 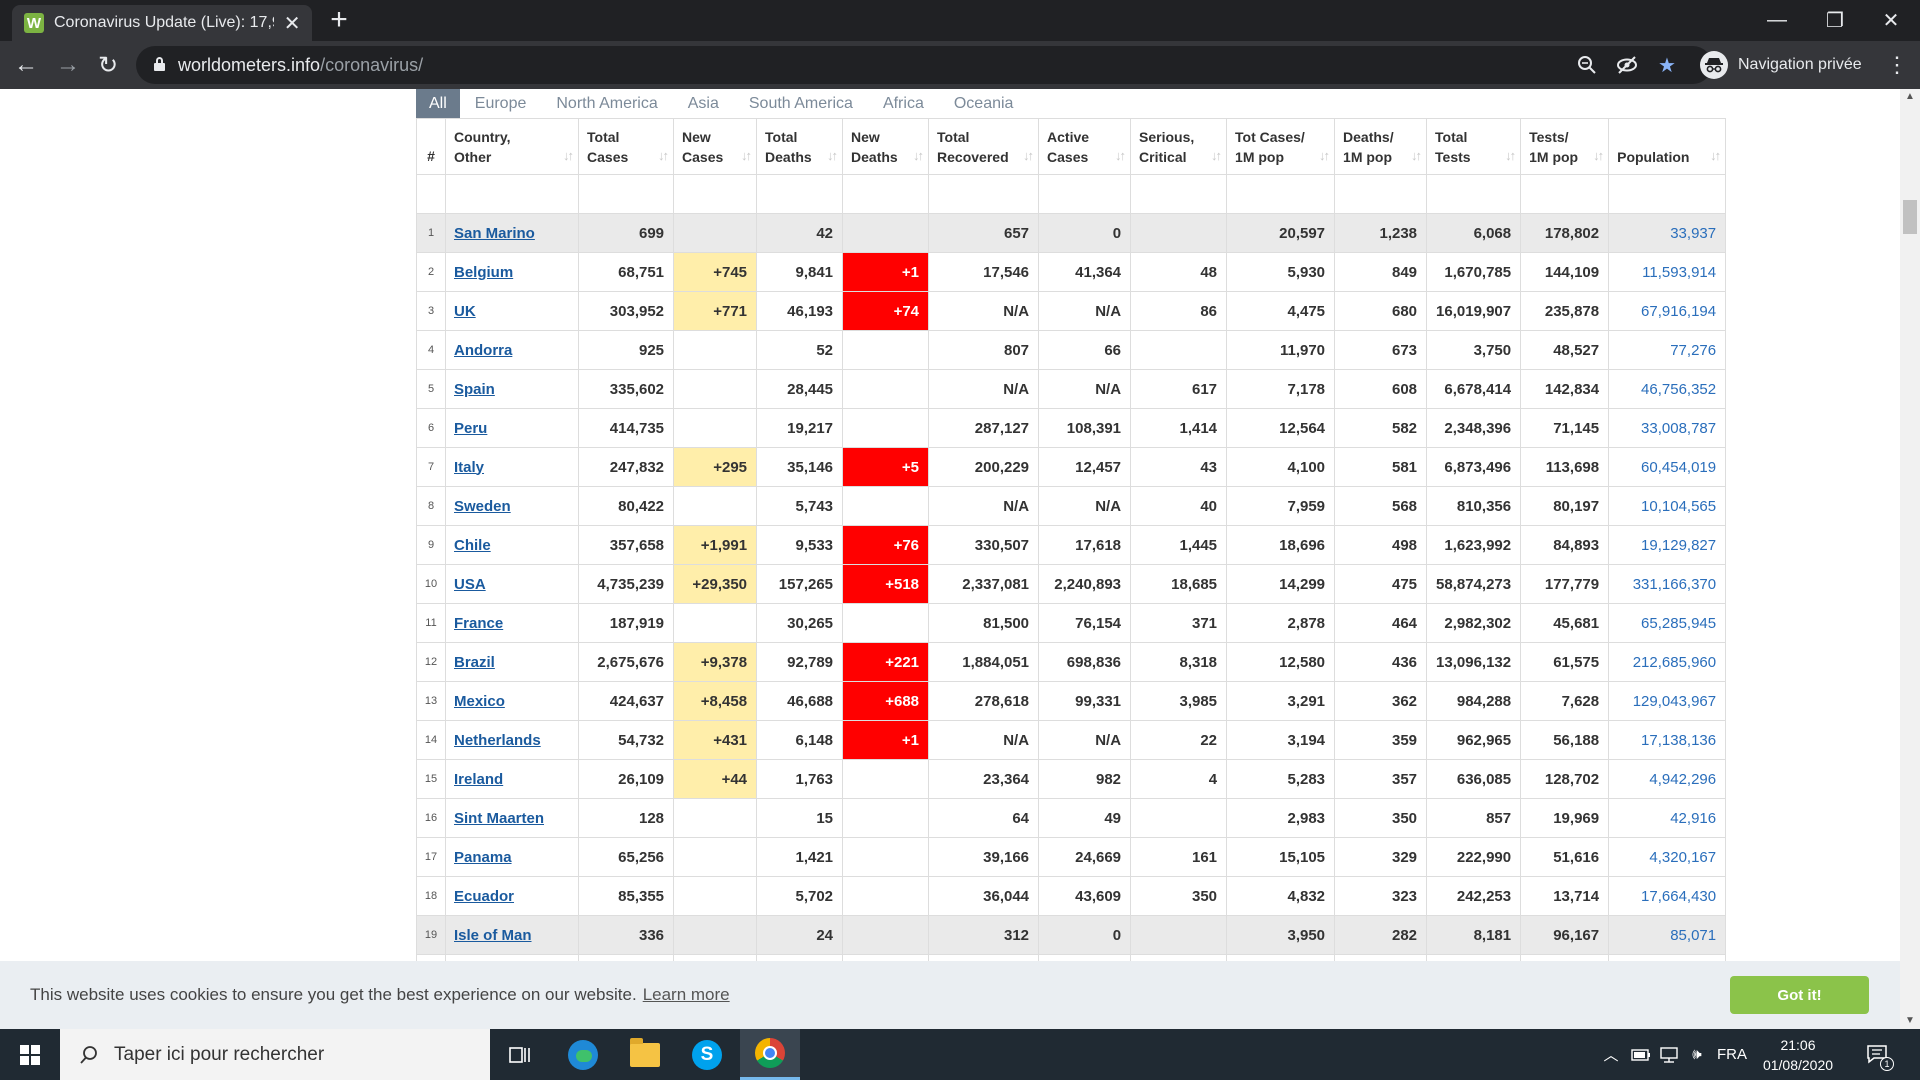 What do you see at coordinates (1179, 146) in the screenshot?
I see `column-header-serious-critical: Serious, Critical ↓↑` at bounding box center [1179, 146].